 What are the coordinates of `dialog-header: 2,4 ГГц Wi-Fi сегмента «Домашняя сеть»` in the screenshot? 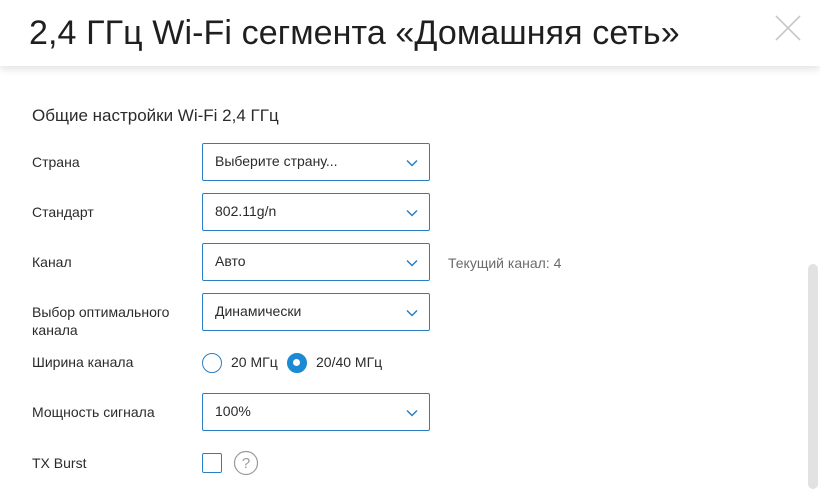 It's located at (410, 33).